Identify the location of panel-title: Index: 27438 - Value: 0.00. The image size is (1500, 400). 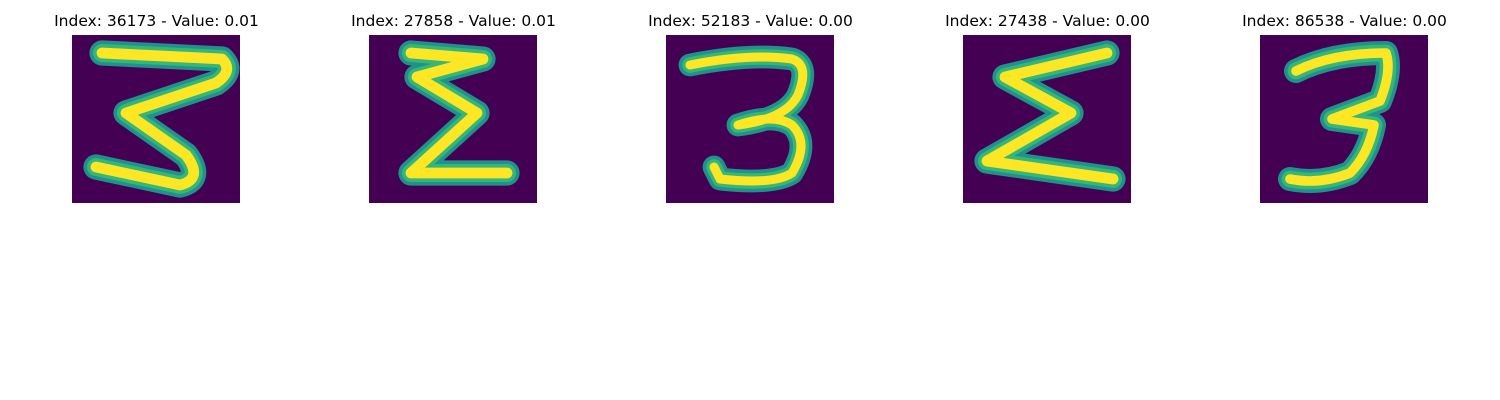
(1047, 21).